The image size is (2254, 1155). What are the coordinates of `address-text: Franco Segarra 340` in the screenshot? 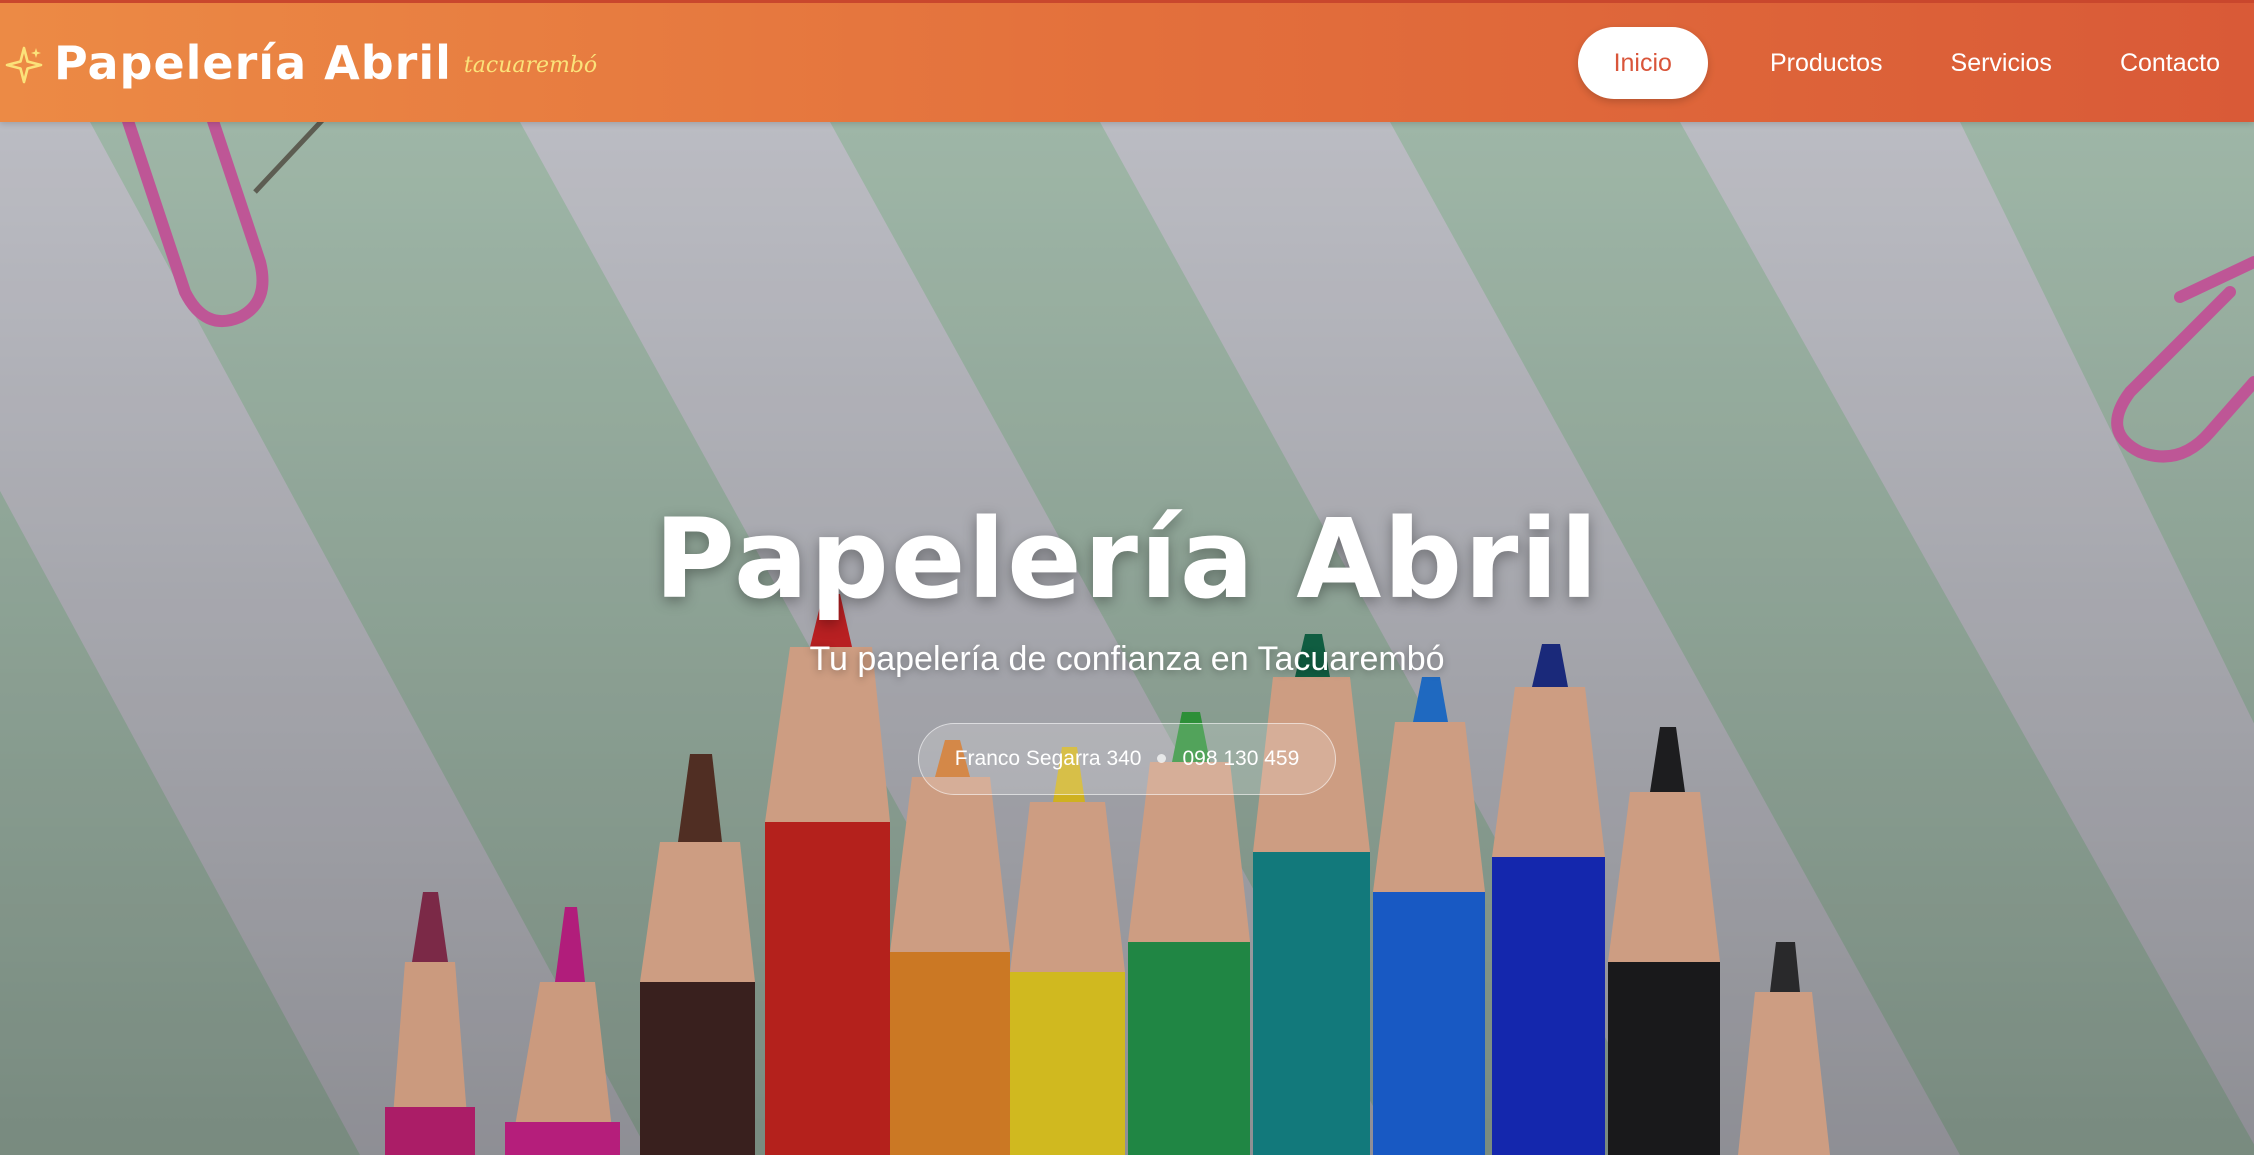 It's located at (1048, 758).